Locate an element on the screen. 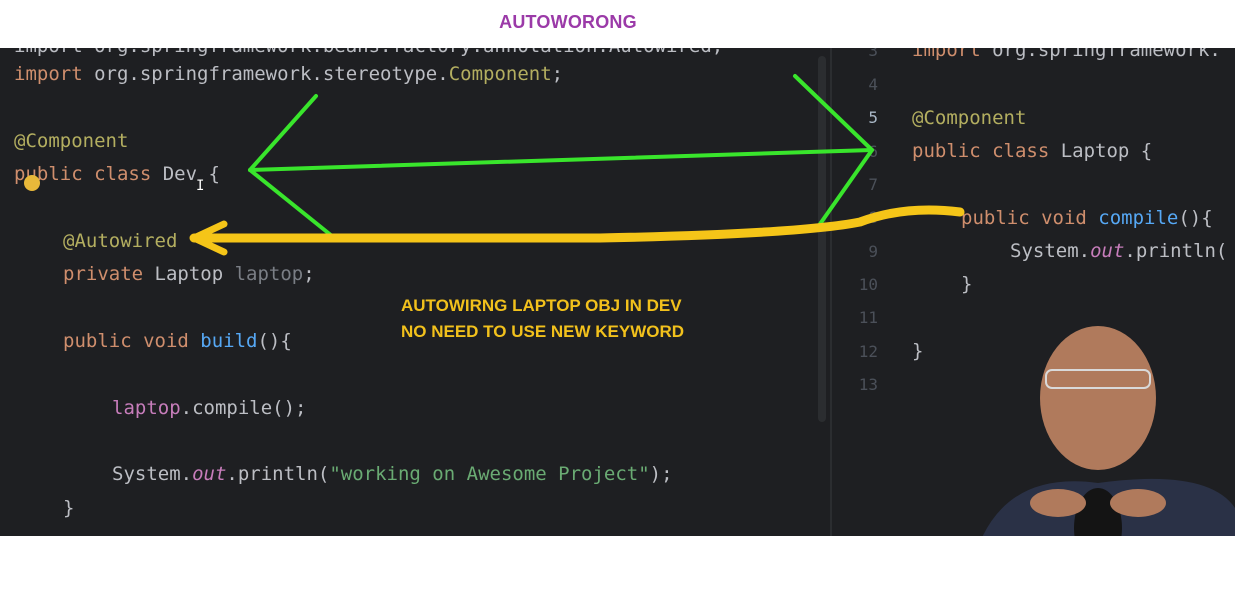  code-line-call: laptop.compile(); is located at coordinates (209, 408).